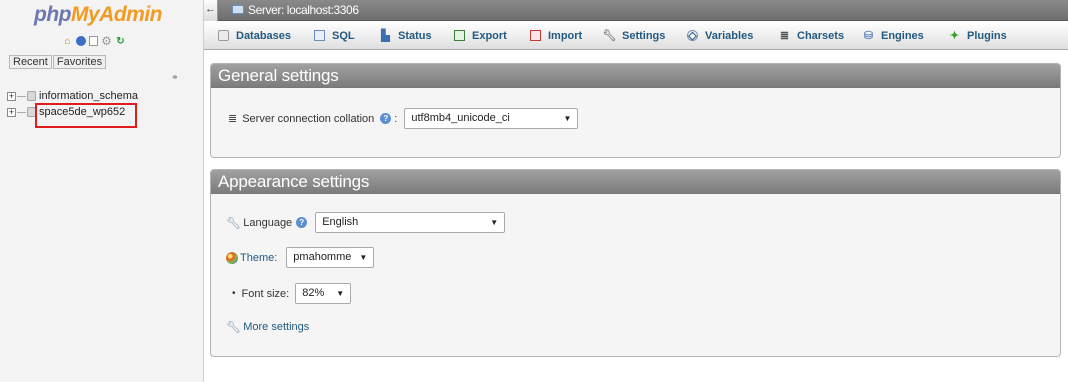 This screenshot has height=382, width=1068. I want to click on plugins-icon: ✦, so click(954, 36).